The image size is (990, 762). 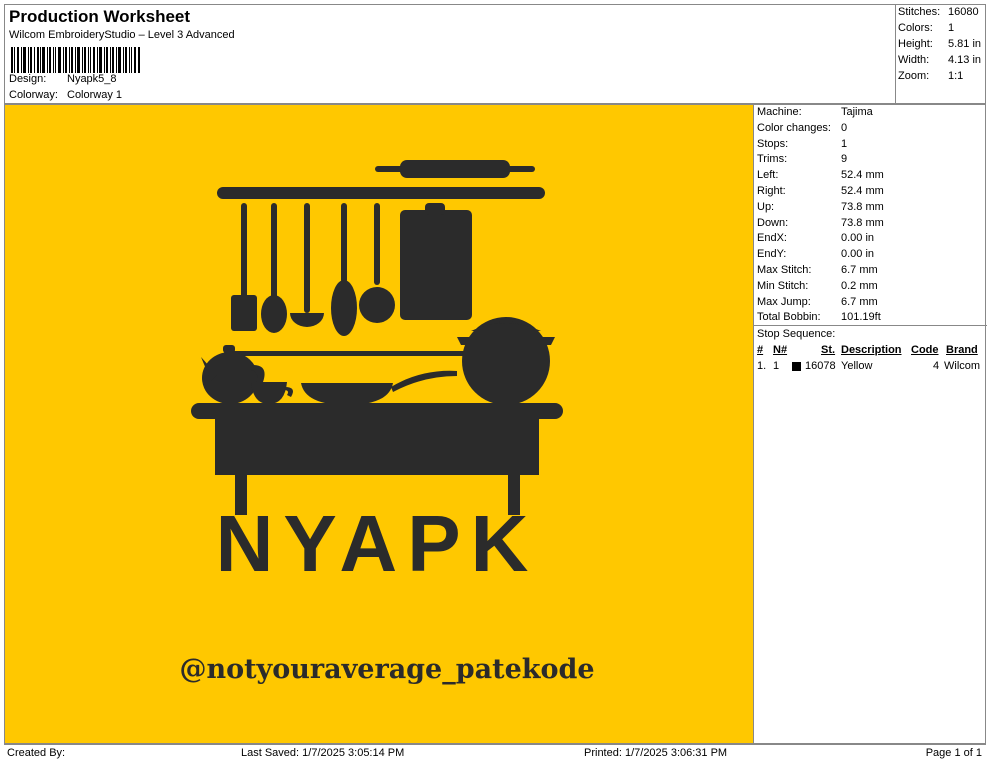 What do you see at coordinates (914, 76) in the screenshot?
I see `zoom-label: Zoom:` at bounding box center [914, 76].